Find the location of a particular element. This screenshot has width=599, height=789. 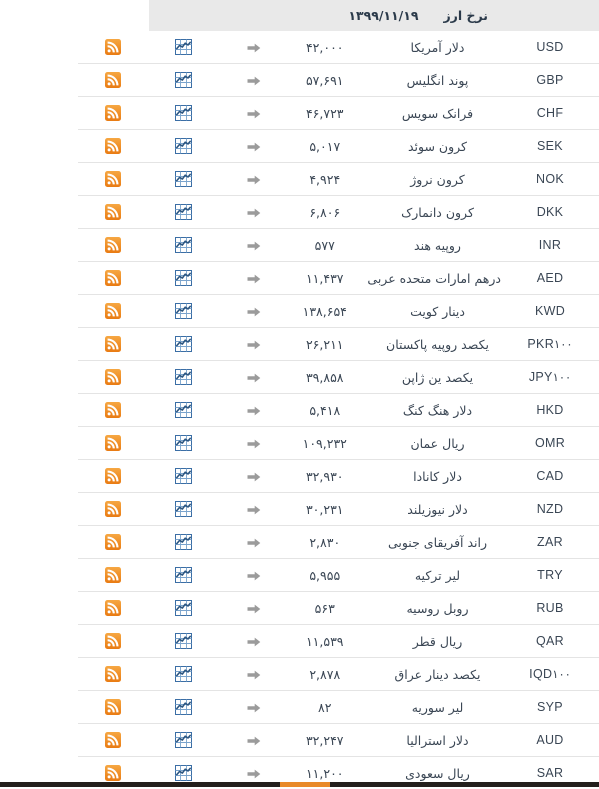

table-row: OMRریال عمان۱۰۹,۲۳۲ is located at coordinates (338, 443).